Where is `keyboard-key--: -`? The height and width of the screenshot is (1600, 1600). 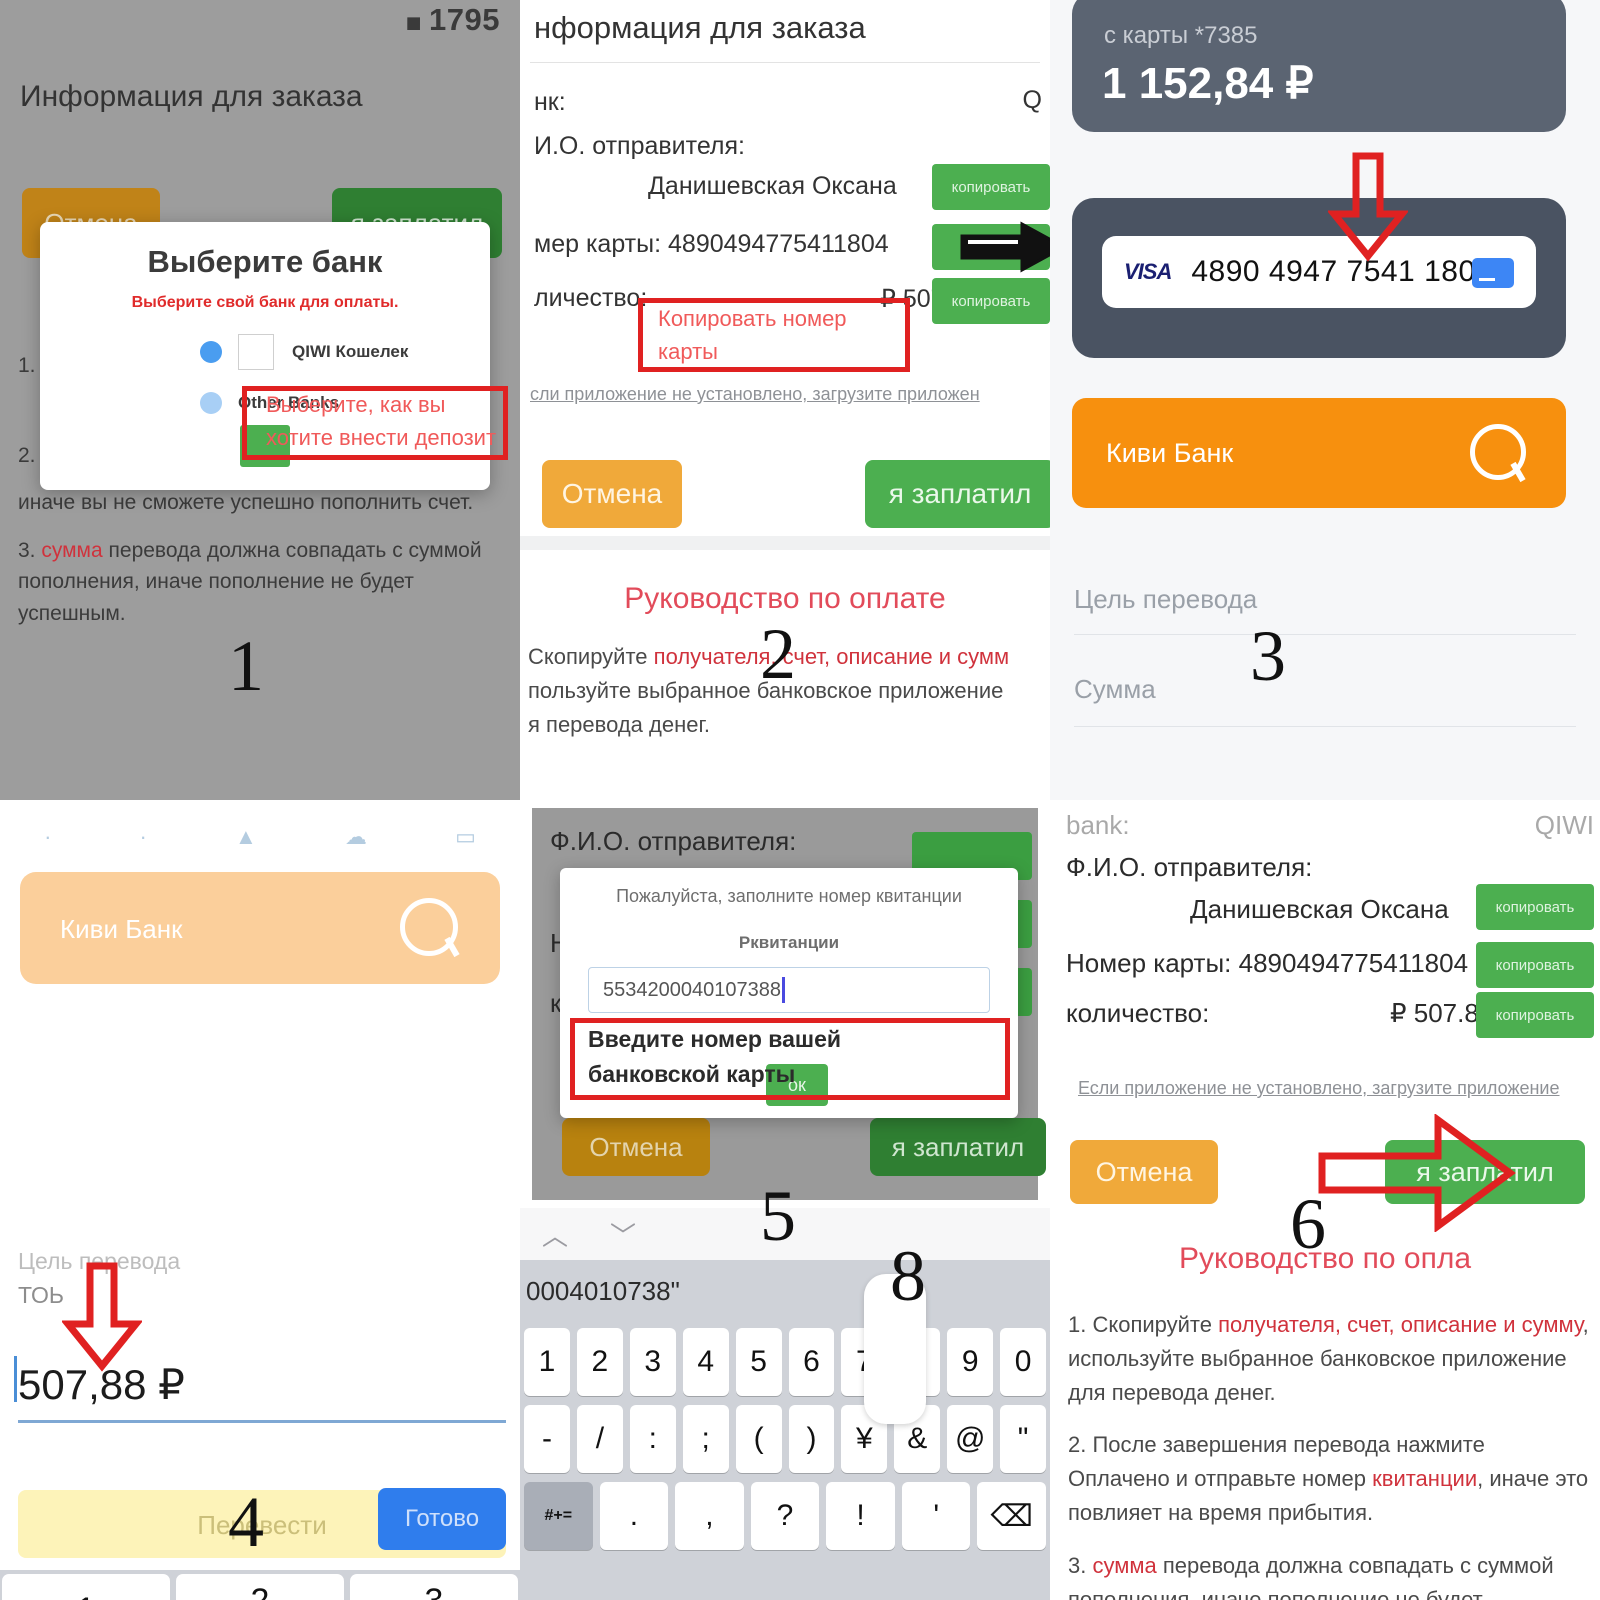 keyboard-key--: - is located at coordinates (547, 1439).